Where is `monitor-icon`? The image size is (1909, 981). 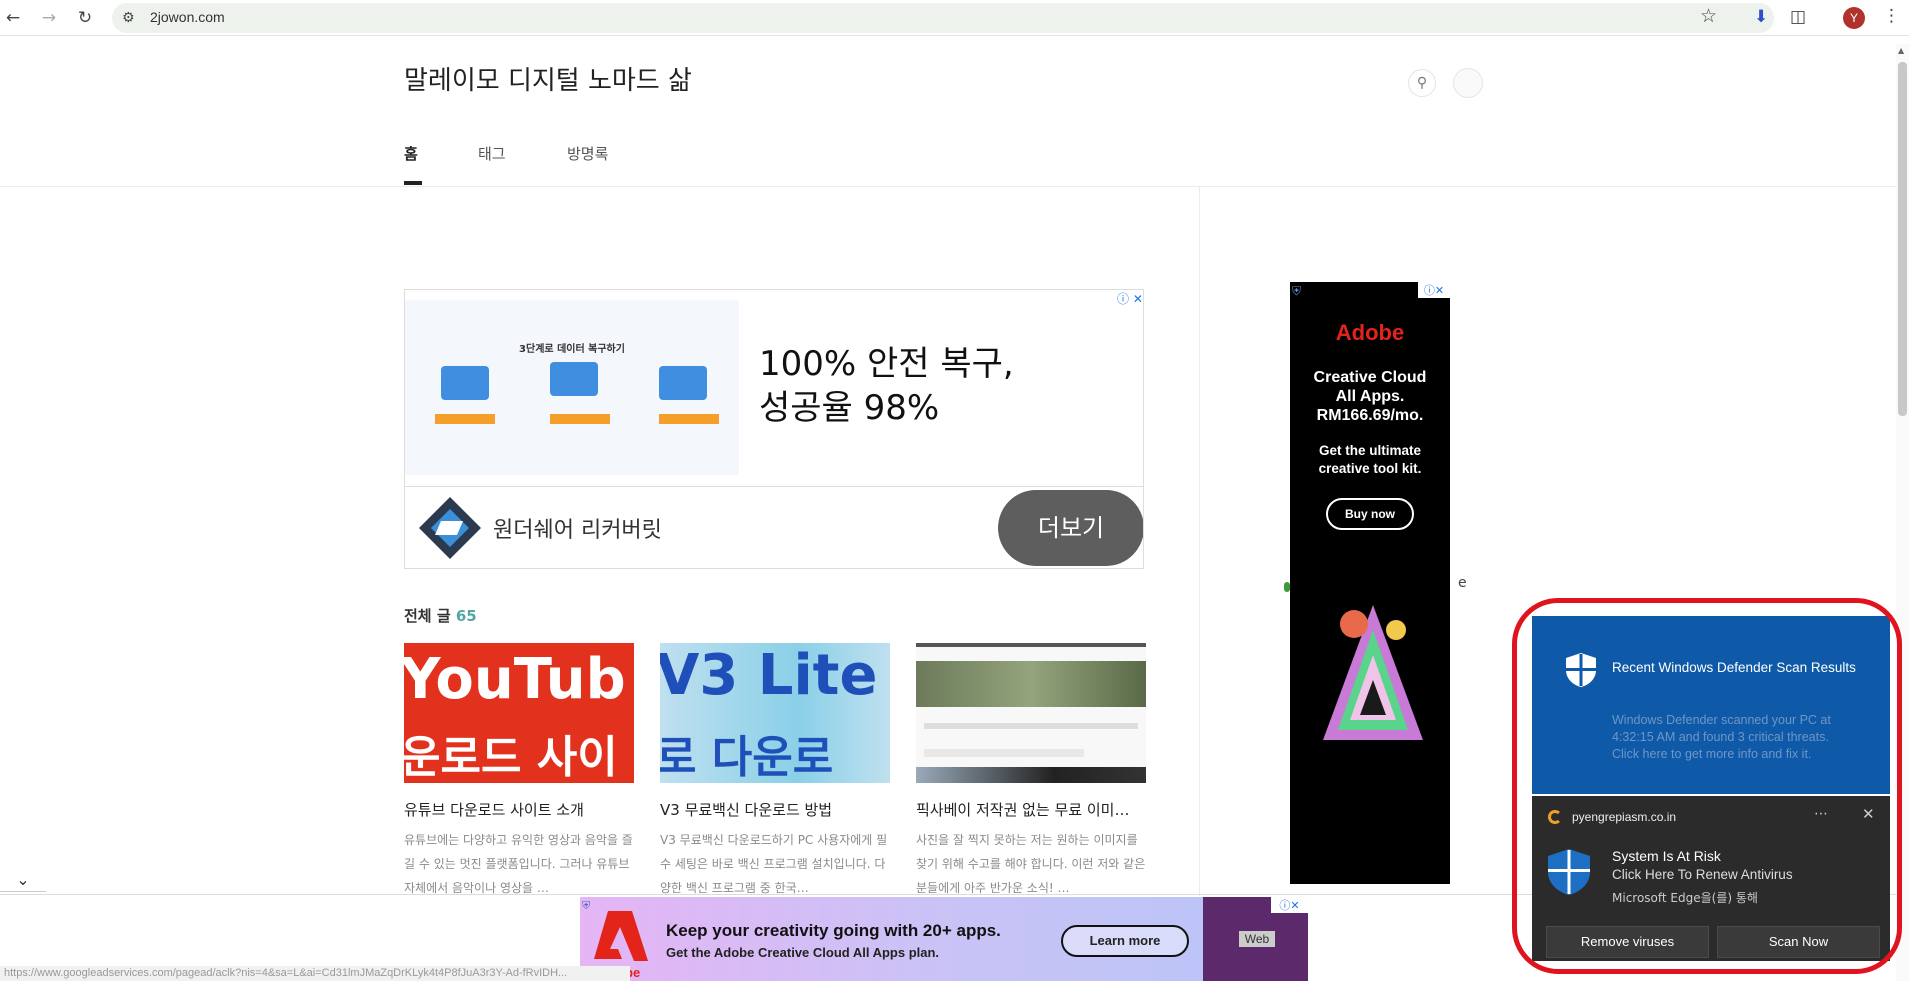
monitor-icon is located at coordinates (574, 379).